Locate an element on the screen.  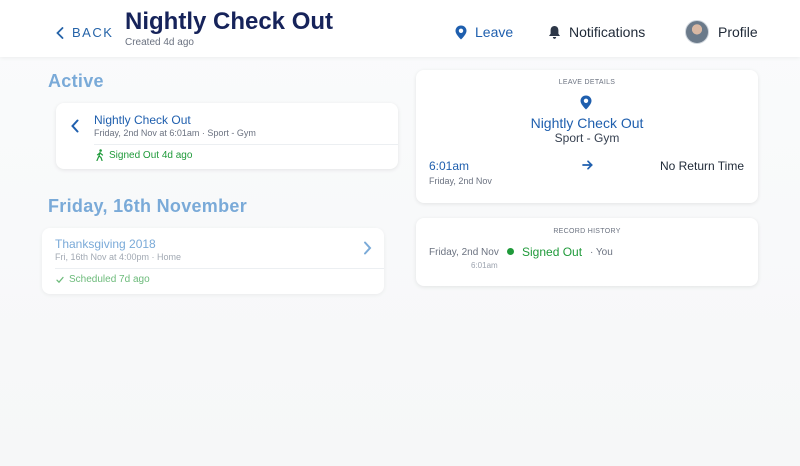
nav-notifications-label: Notifications is located at coordinates (607, 32).